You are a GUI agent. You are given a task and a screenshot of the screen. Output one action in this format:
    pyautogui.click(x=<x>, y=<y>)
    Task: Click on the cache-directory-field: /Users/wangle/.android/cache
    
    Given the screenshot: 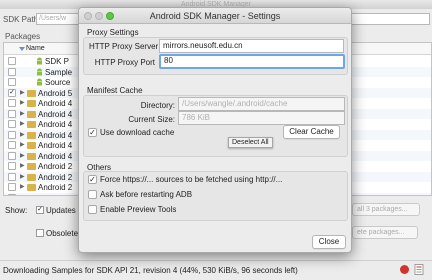 What is the action you would take?
    pyautogui.click(x=261, y=104)
    